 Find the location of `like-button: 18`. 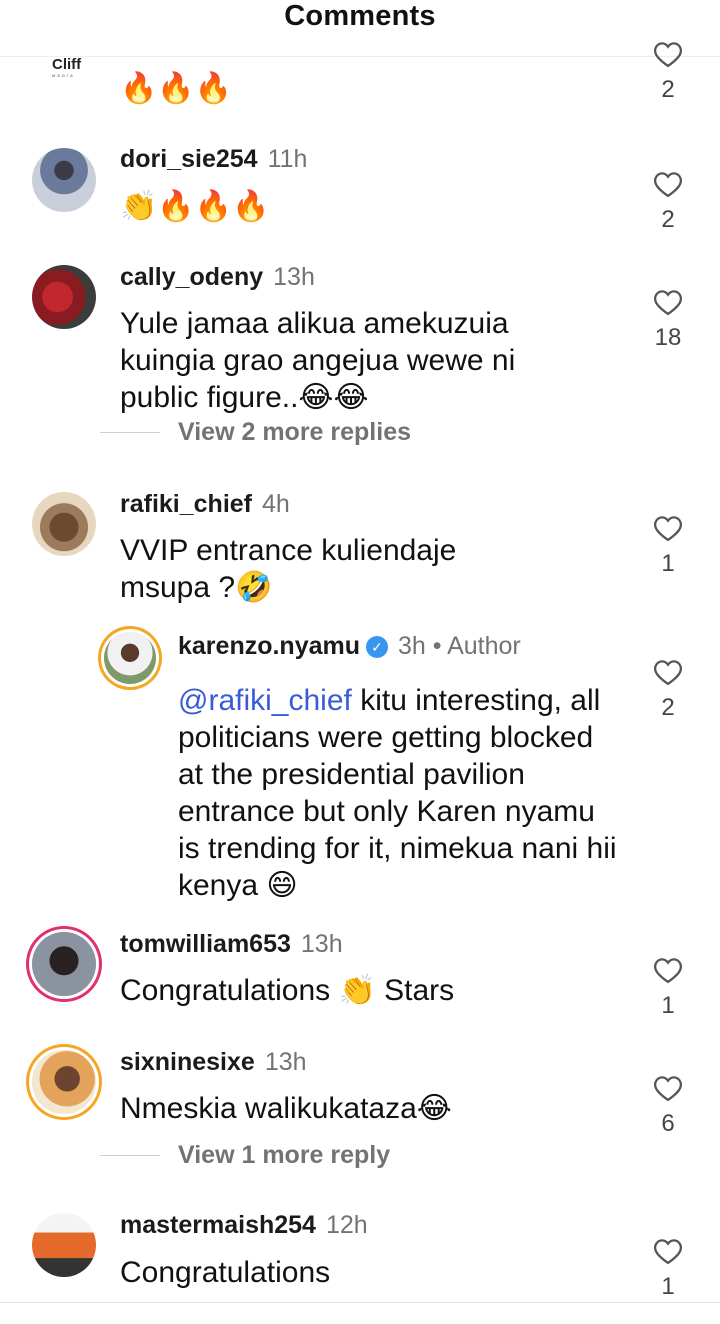

like-button: 18 is located at coordinates (668, 320).